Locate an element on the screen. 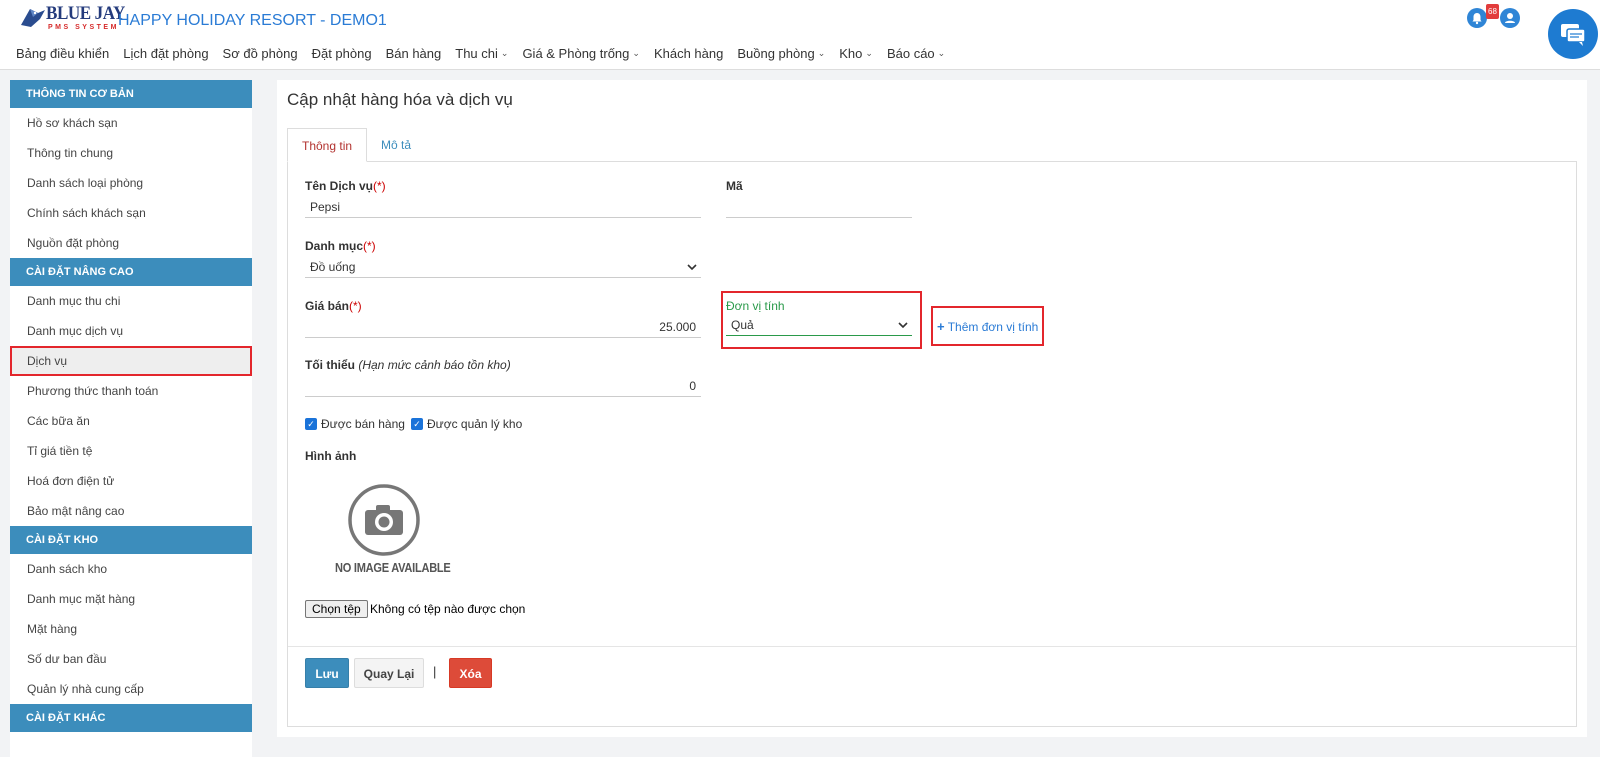 The height and width of the screenshot is (757, 1600). can-sell-label: Được bán hàng is located at coordinates (363, 424).